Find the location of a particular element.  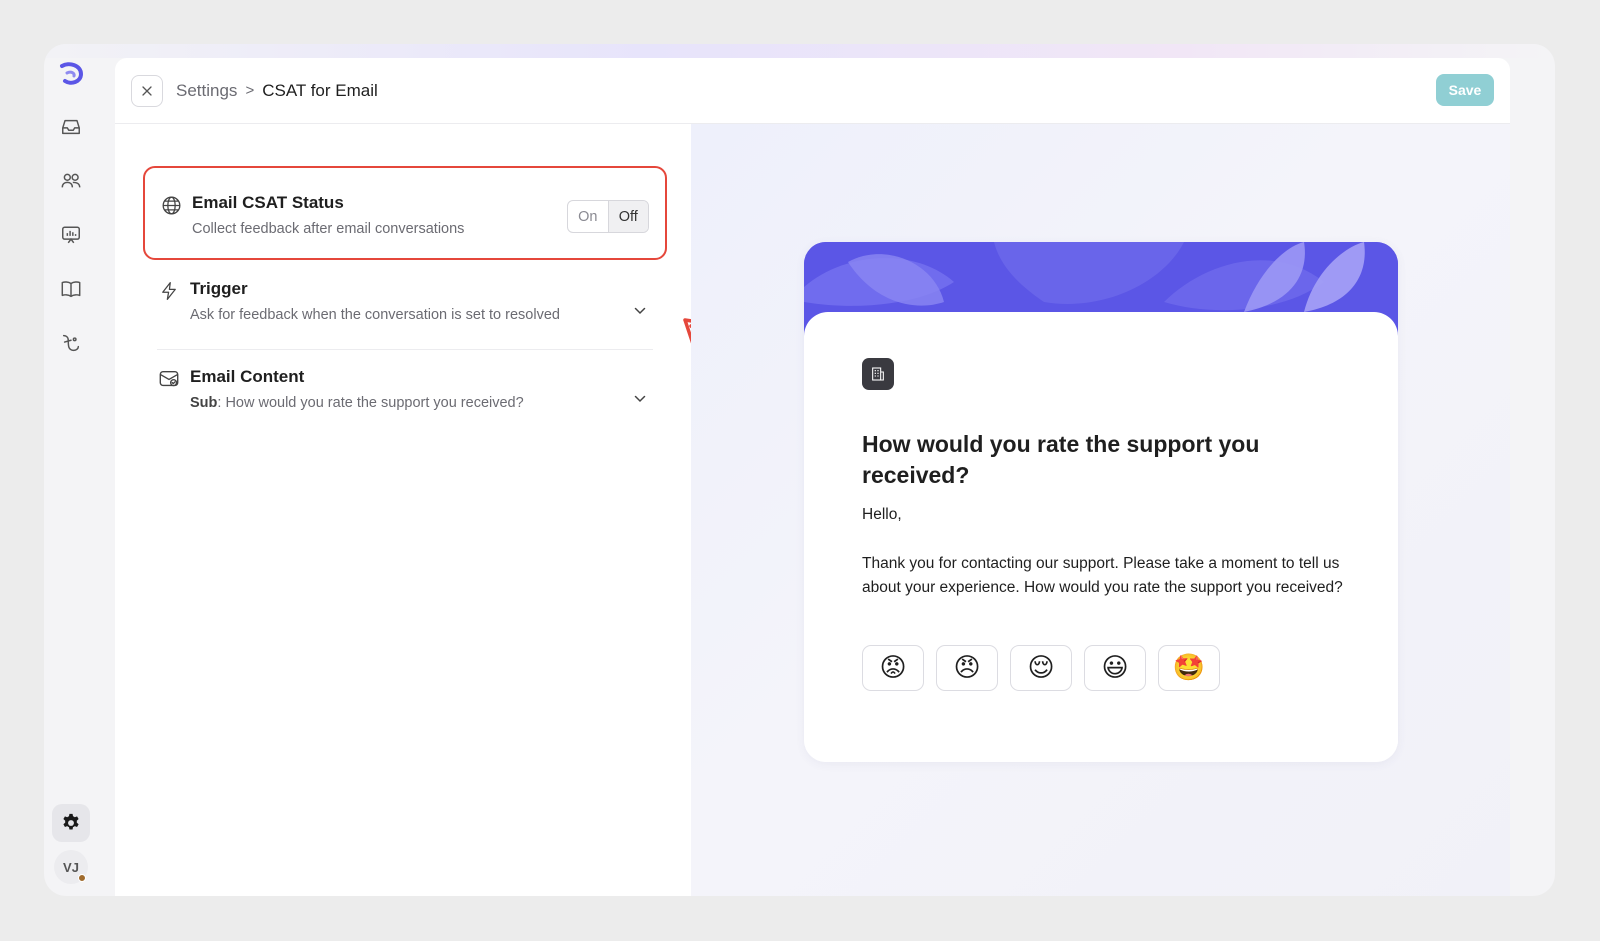

save-button: Save is located at coordinates (1465, 90).